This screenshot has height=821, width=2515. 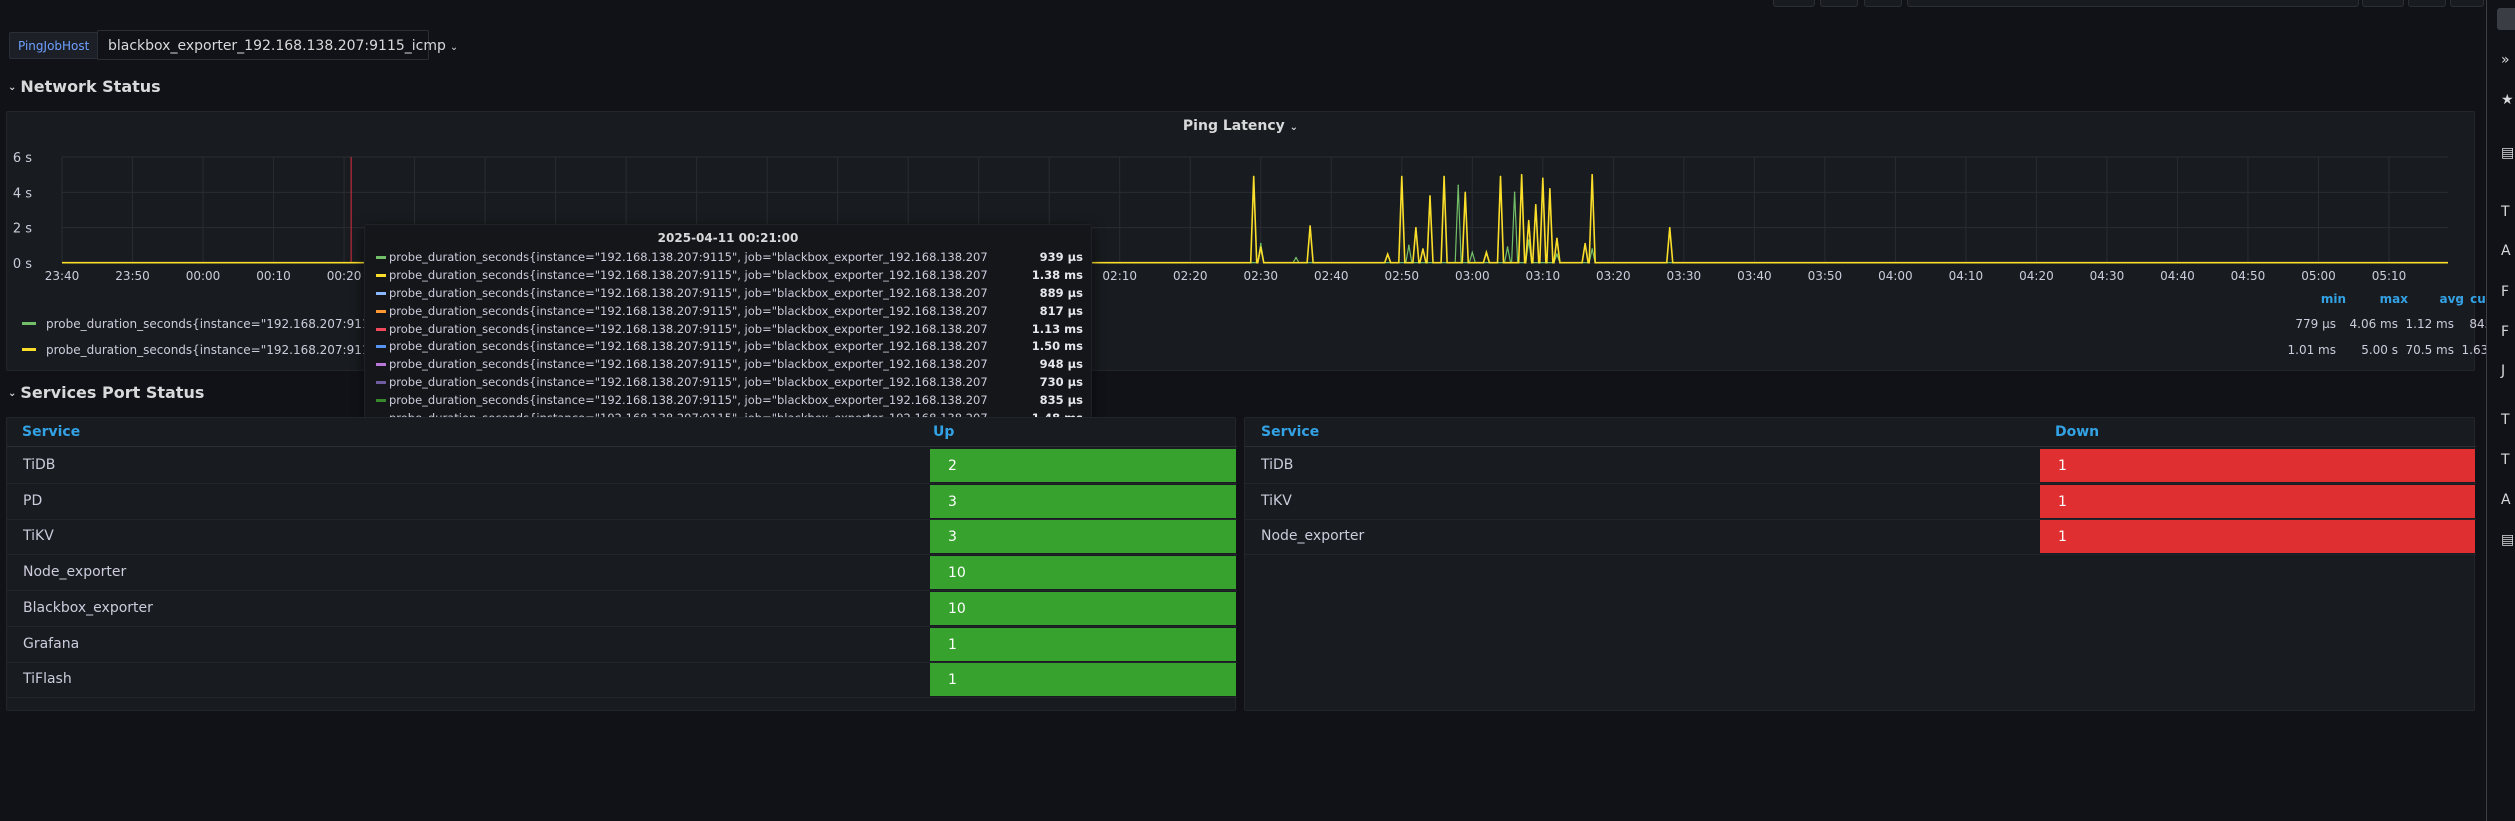 What do you see at coordinates (1061, 364) in the screenshot?
I see `tooltip-series-value: 948 µs` at bounding box center [1061, 364].